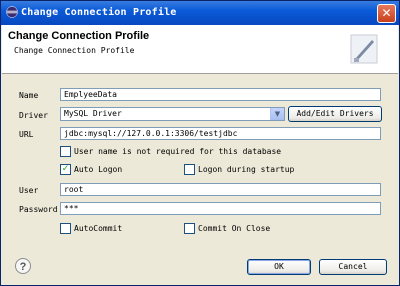  I want to click on logon-startup-checkbox: Logon during startup, so click(254, 170).